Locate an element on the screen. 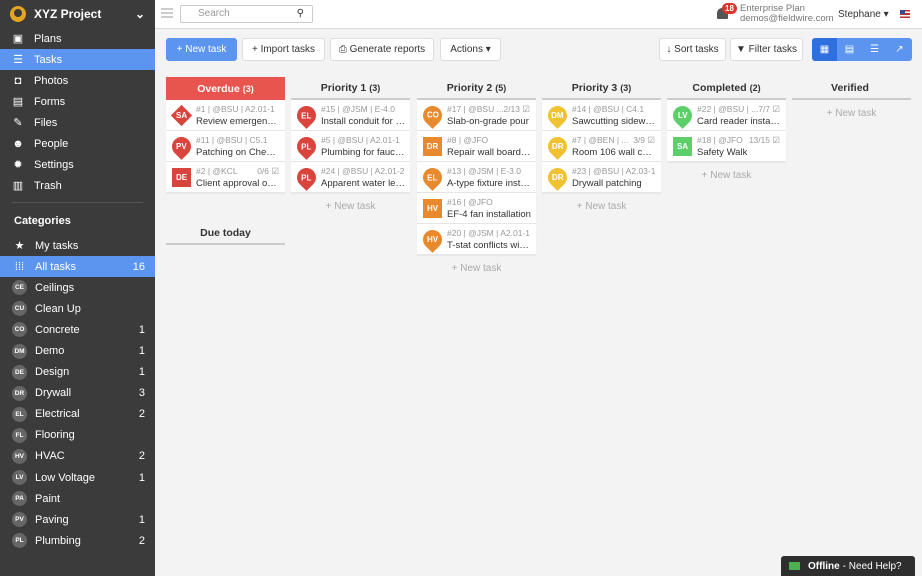 Image resolution: width=922 pixels, height=576 pixels. category-badge: PA is located at coordinates (19, 499).